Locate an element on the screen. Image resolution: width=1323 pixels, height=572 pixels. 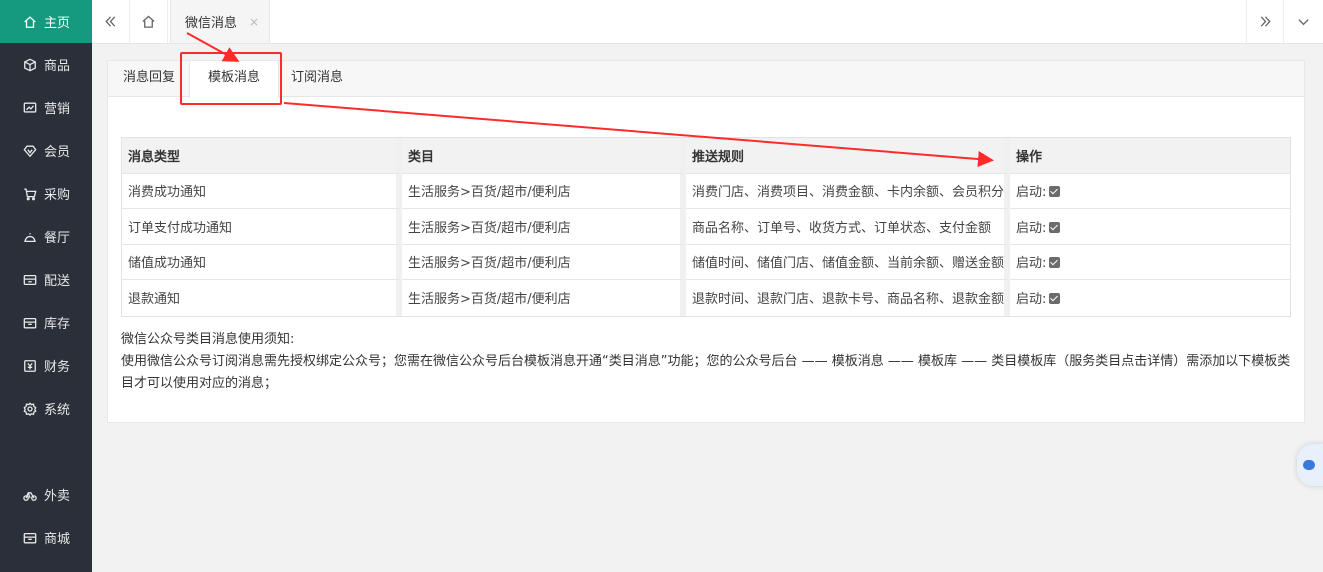
scroll-right-button is located at coordinates (1265, 21).